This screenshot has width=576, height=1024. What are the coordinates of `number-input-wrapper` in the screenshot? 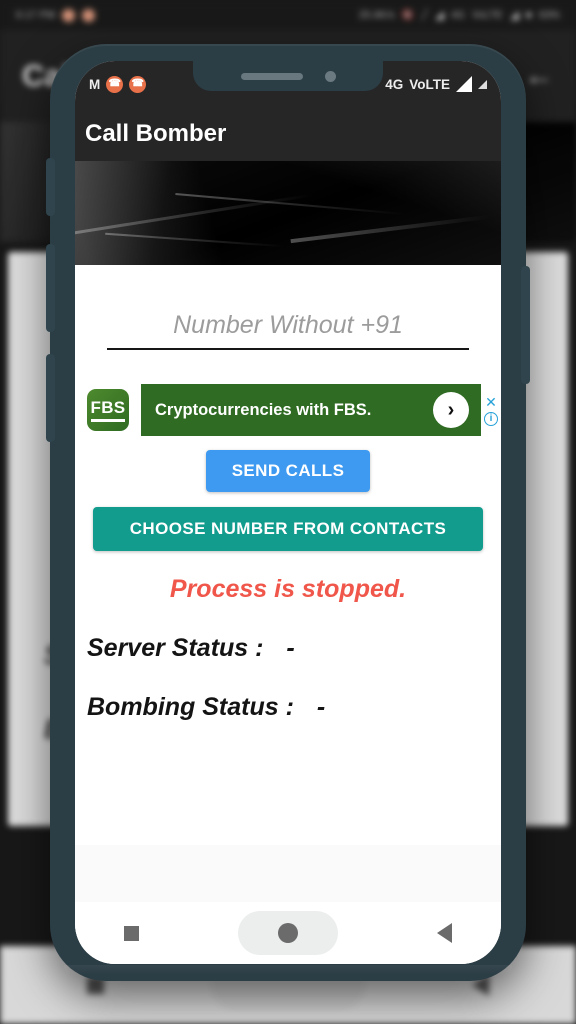 It's located at (288, 307).